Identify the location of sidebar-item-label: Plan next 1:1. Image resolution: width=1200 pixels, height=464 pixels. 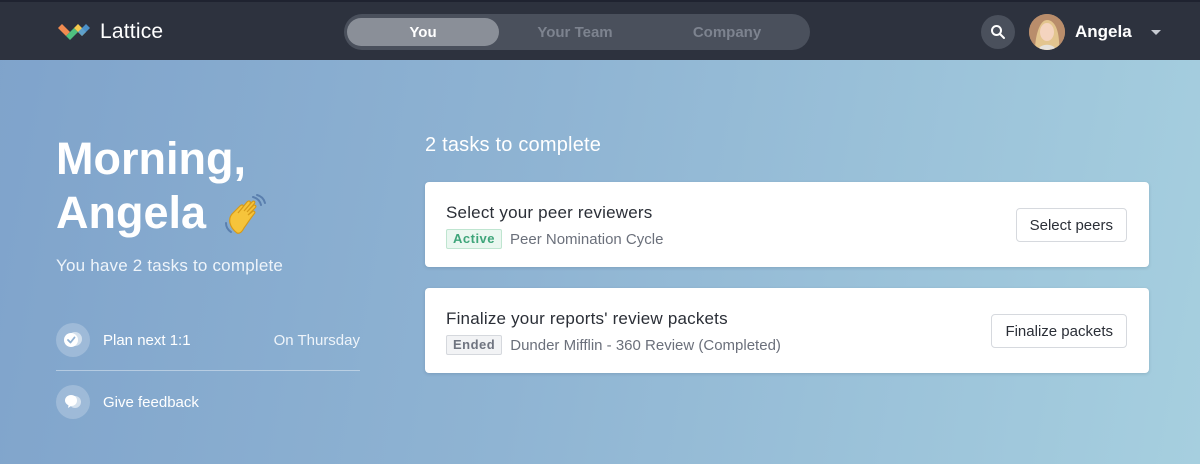
(147, 340).